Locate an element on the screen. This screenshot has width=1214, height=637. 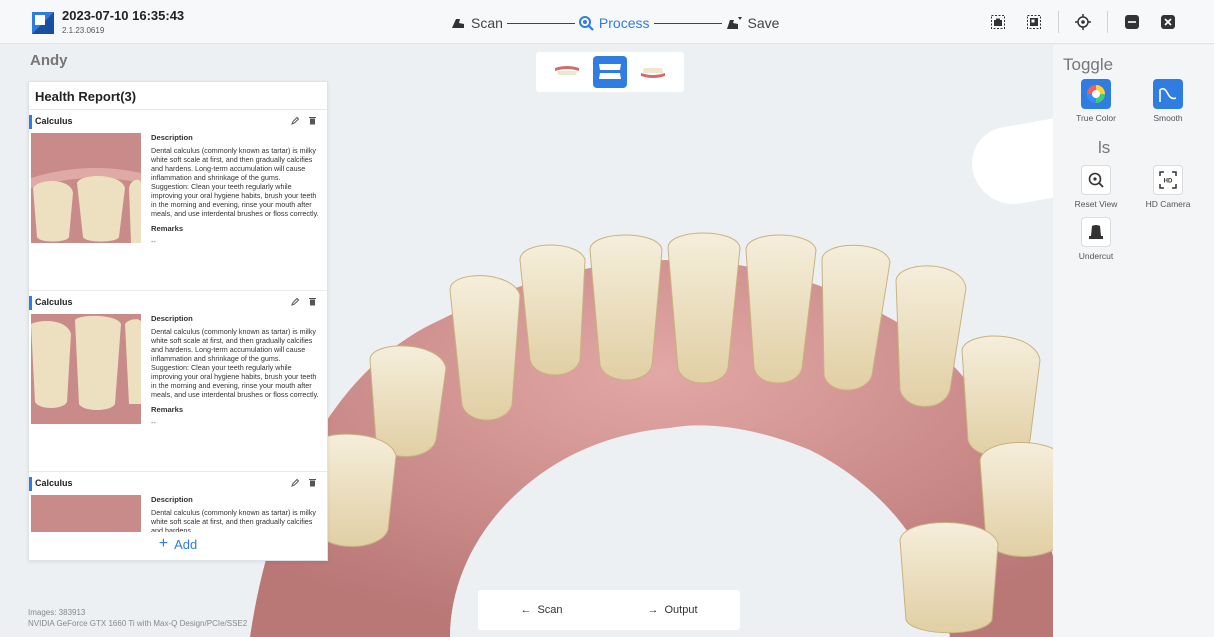
upper-jaw-icon is located at coordinates (567, 70).